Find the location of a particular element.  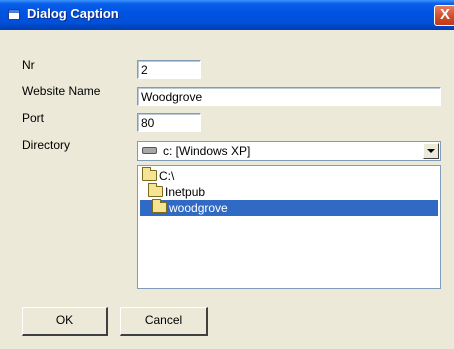

directory-item-c: C:\ is located at coordinates (200, 175).